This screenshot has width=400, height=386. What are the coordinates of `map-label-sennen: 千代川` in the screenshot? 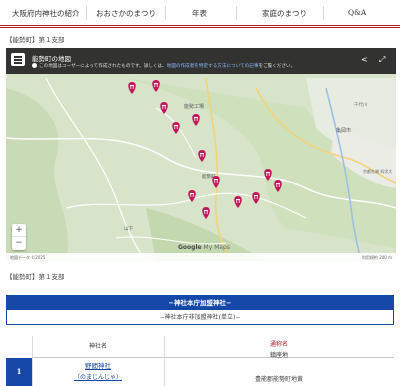 It's located at (361, 104).